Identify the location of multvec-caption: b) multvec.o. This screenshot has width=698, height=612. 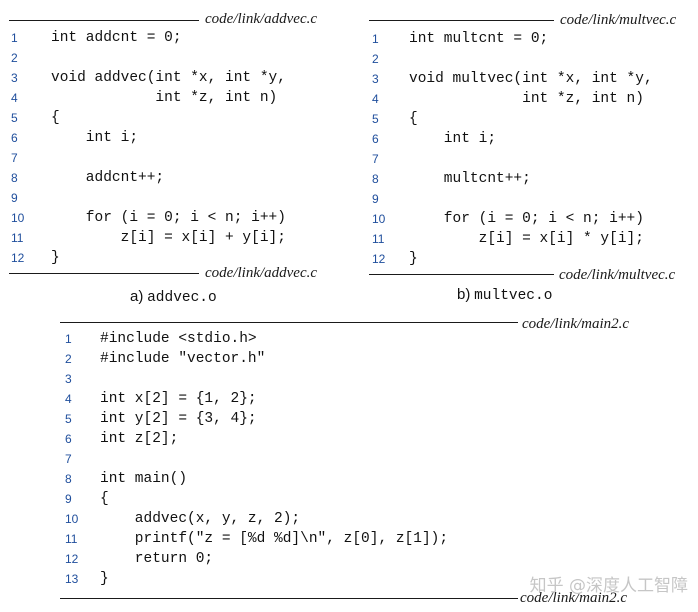
(504, 295).